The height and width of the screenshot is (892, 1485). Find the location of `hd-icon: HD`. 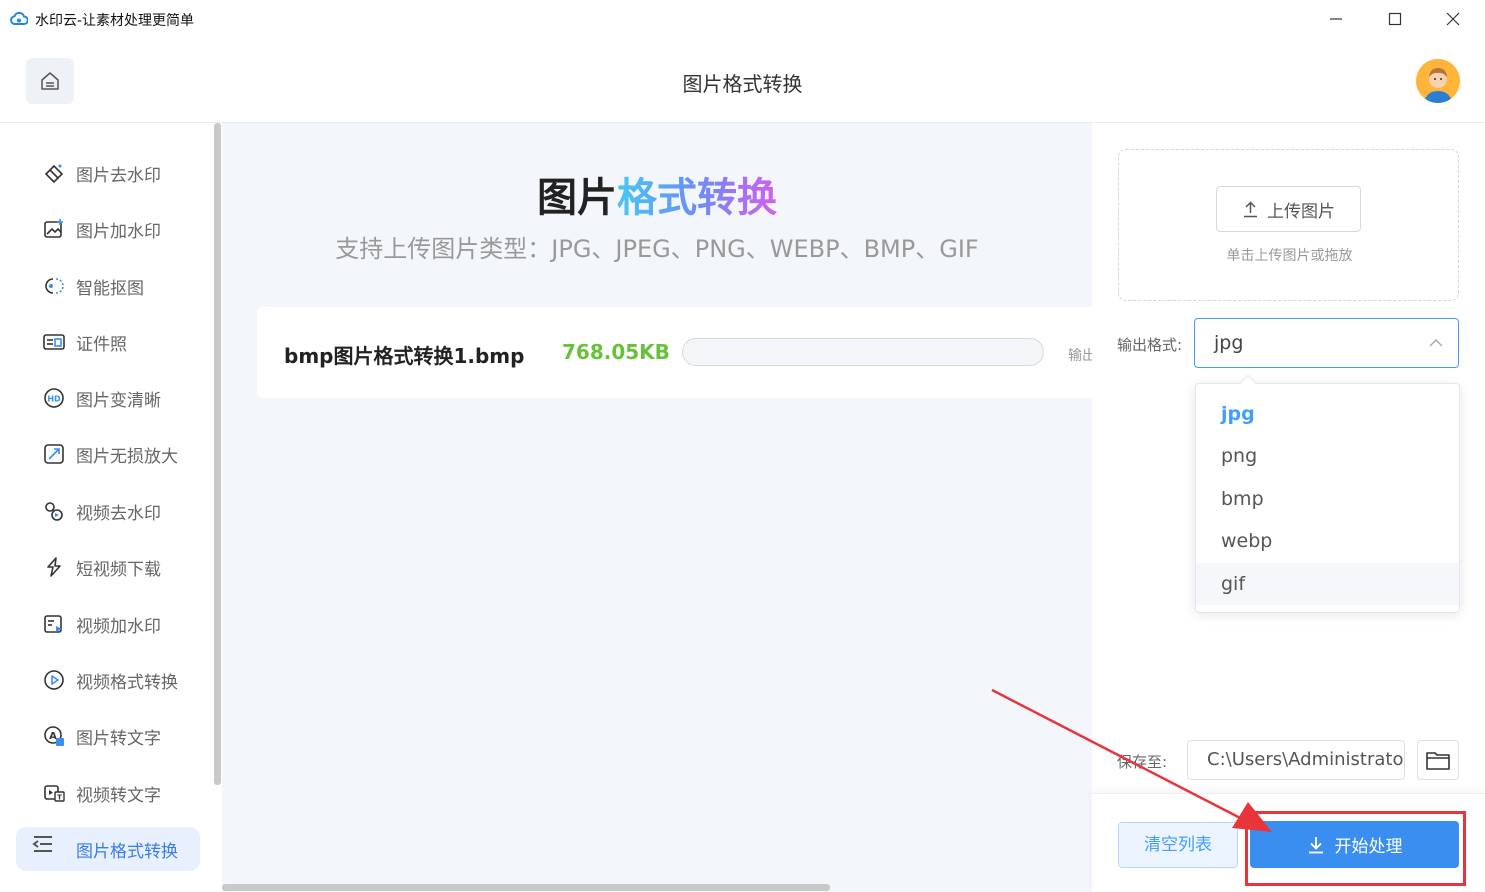

hd-icon: HD is located at coordinates (54, 398).